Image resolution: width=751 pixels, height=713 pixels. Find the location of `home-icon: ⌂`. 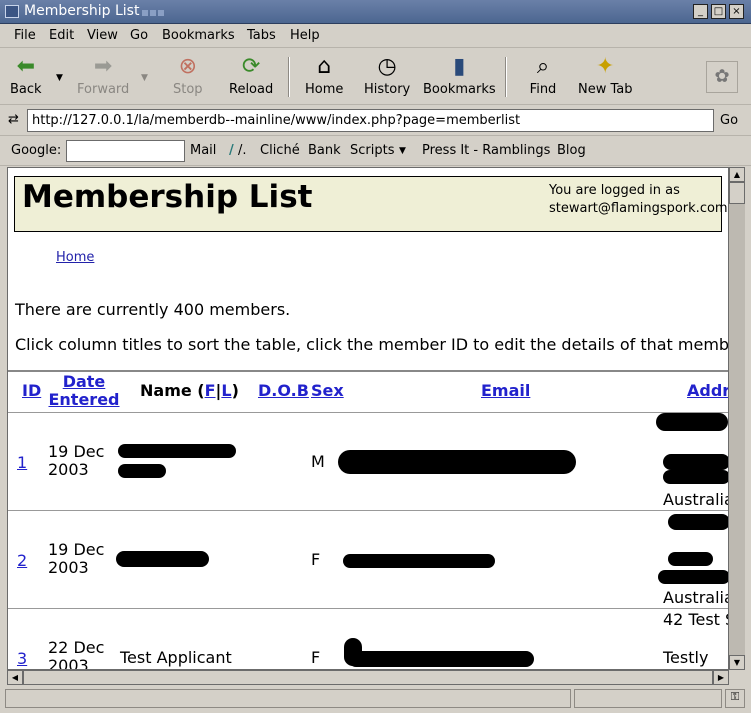

home-icon: ⌂ is located at coordinates (324, 66).